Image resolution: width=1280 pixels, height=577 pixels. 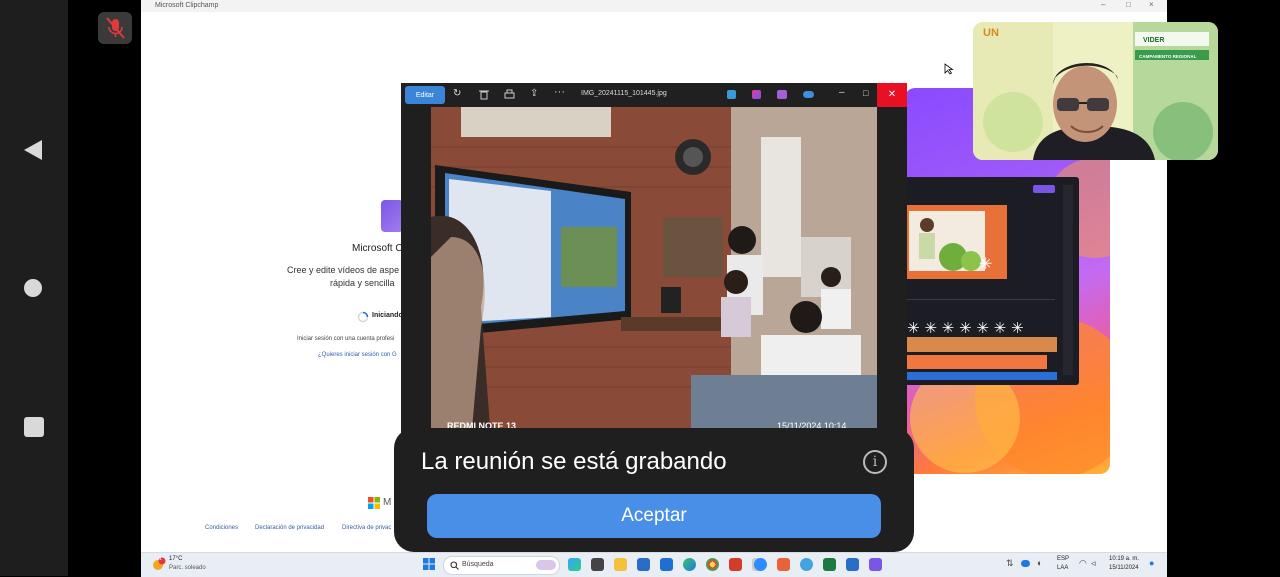 I want to click on mouse-pointer-icon, so click(x=949, y=71).